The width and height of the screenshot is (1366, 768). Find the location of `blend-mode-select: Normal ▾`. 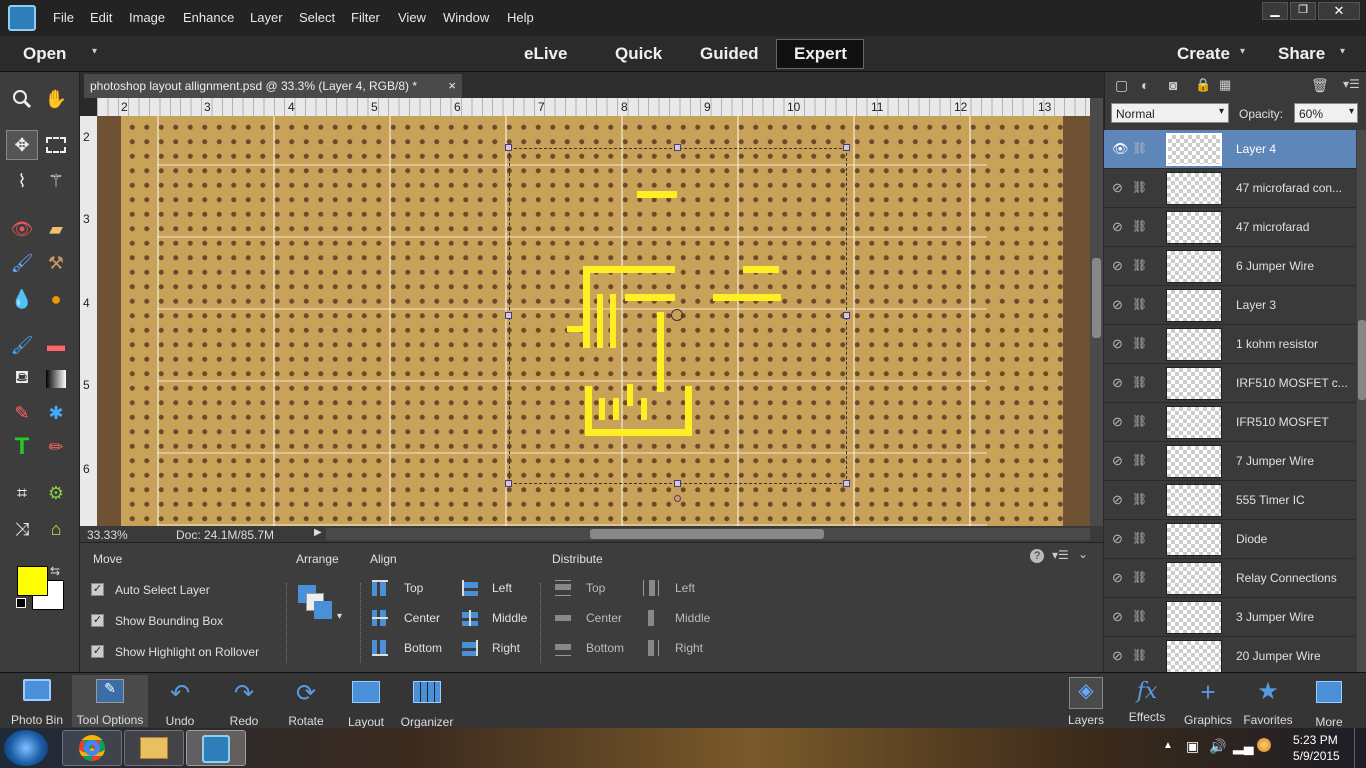

blend-mode-select: Normal ▾ is located at coordinates (1170, 113).